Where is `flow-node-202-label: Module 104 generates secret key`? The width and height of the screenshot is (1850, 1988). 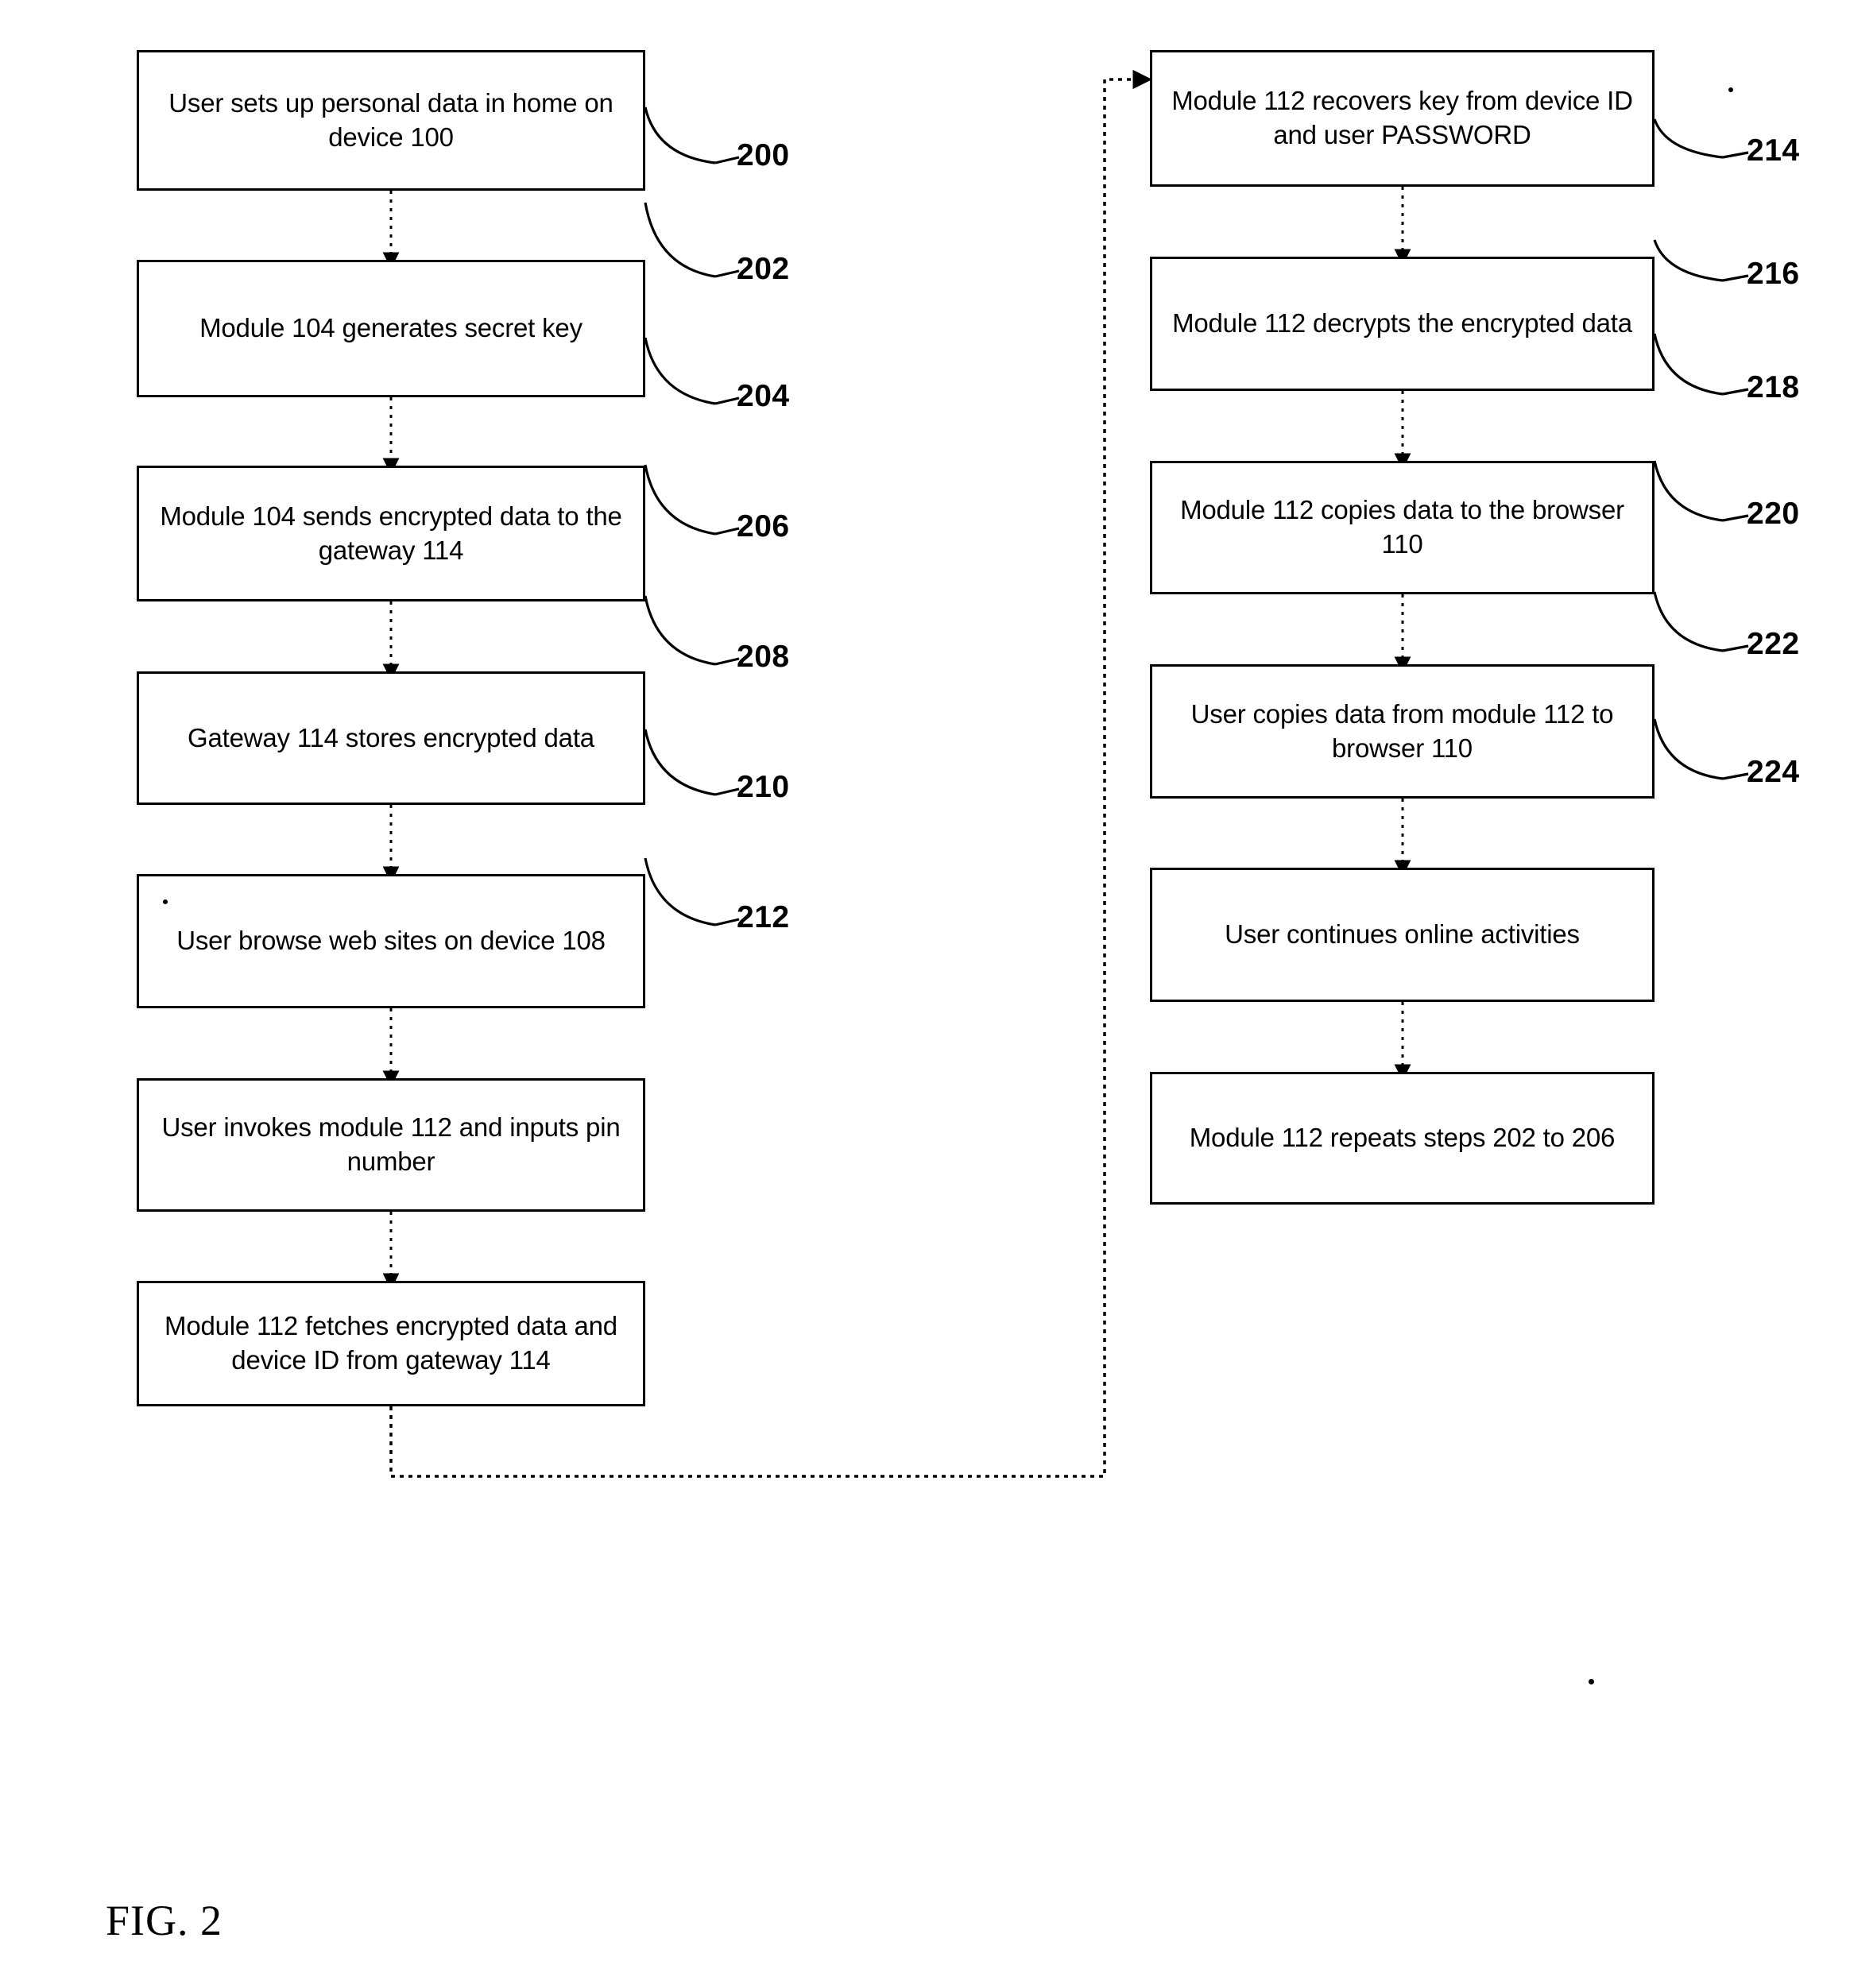
flow-node-202-label: Module 104 generates secret key is located at coordinates (390, 328).